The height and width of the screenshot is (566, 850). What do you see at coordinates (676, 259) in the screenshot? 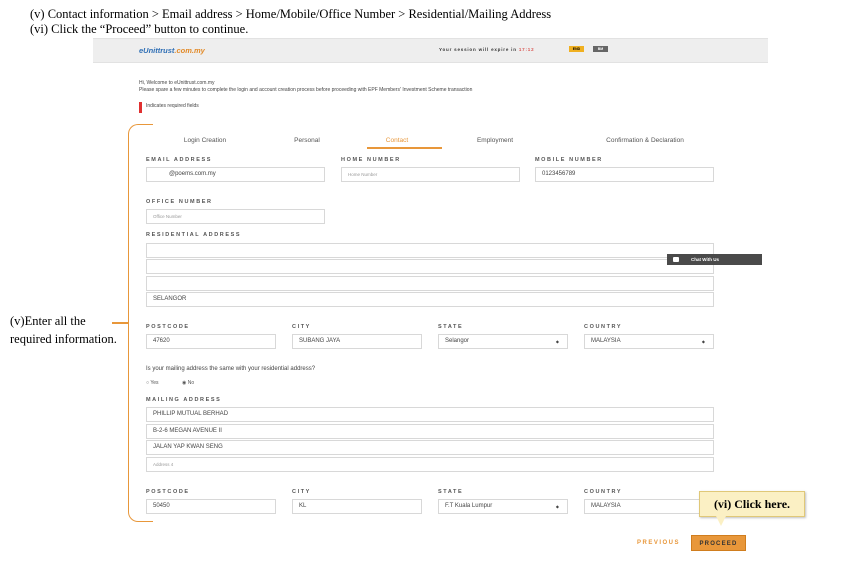
I see `chat-icon` at bounding box center [676, 259].